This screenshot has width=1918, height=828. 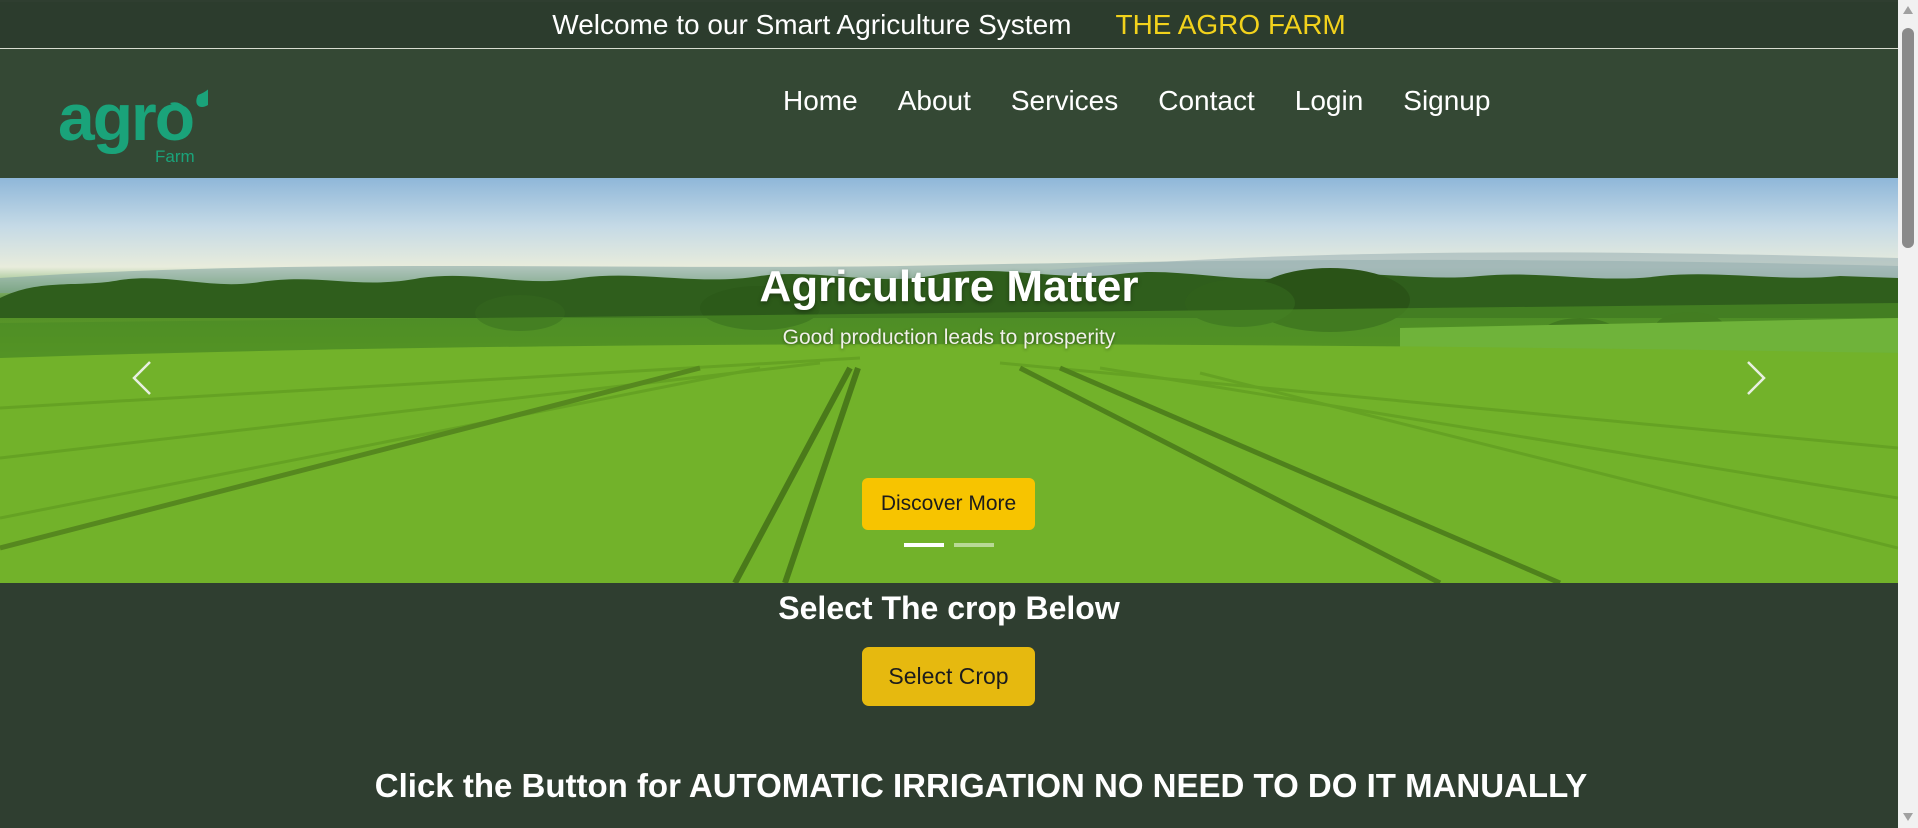 I want to click on chevron-right-icon, so click(x=1756, y=378).